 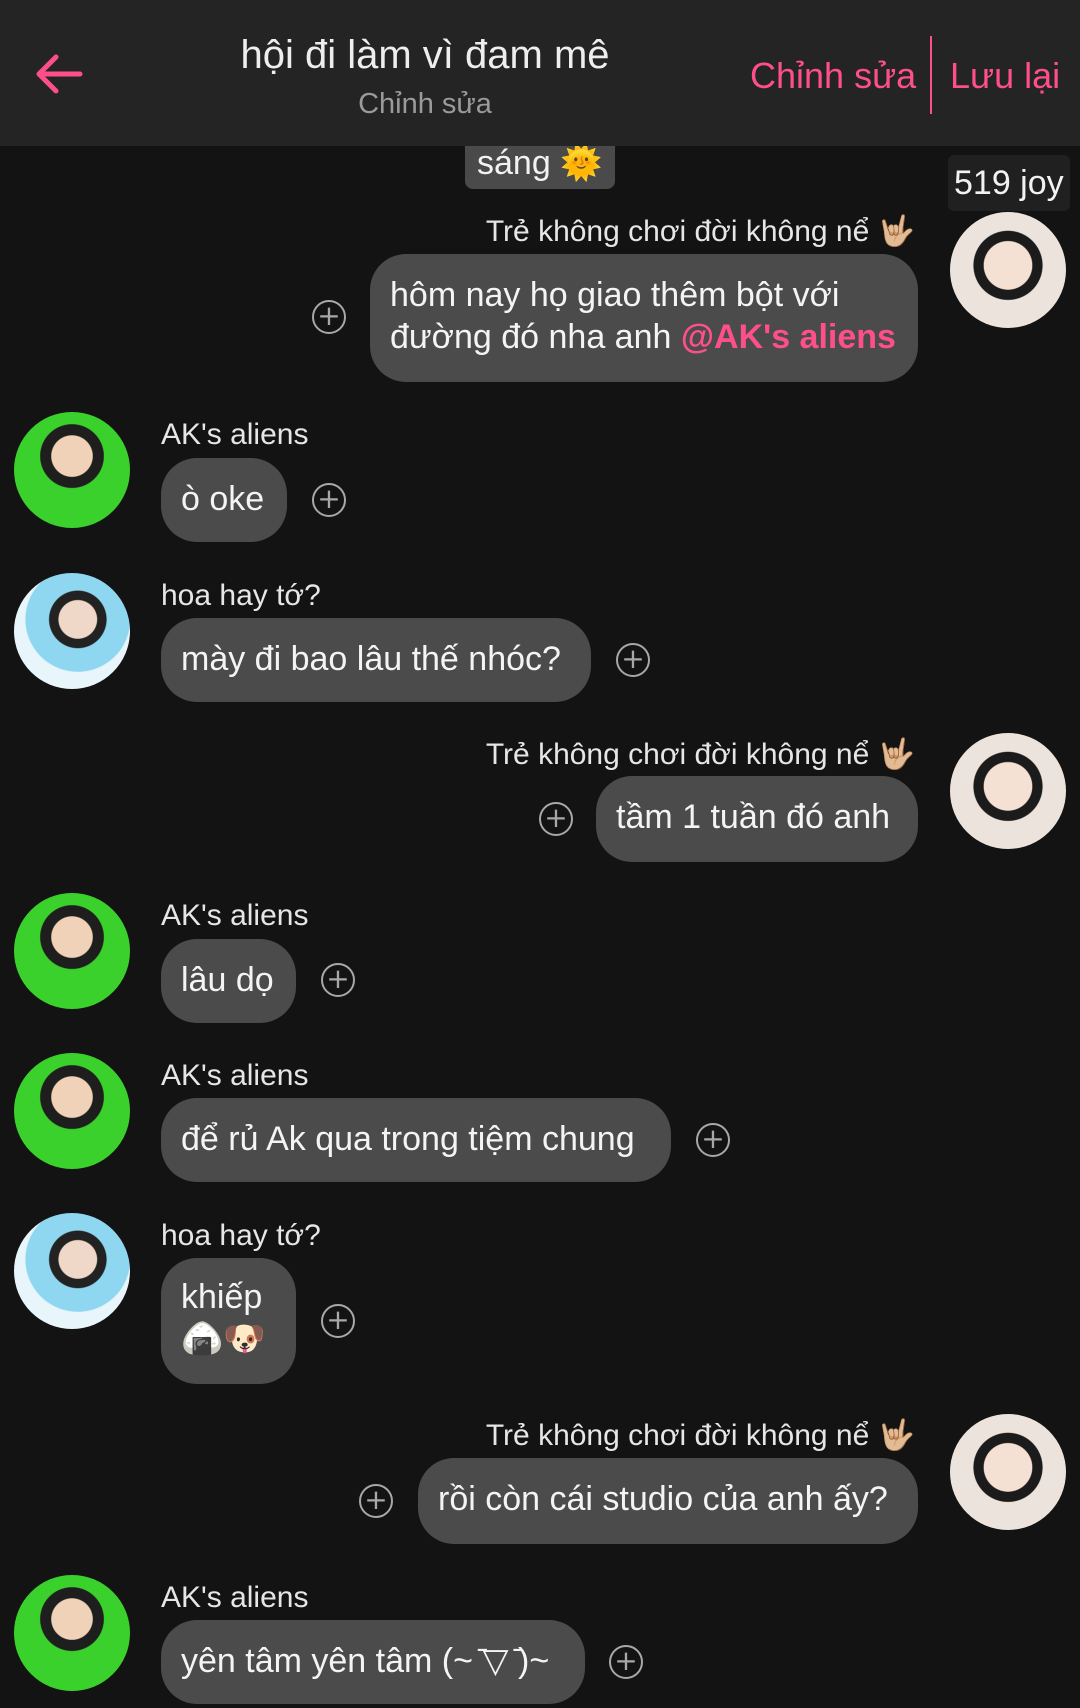 What do you see at coordinates (373, 1662) in the screenshot?
I see `message-bubble: yên tâm yên tâm (~ ̄▽ ̄)~` at bounding box center [373, 1662].